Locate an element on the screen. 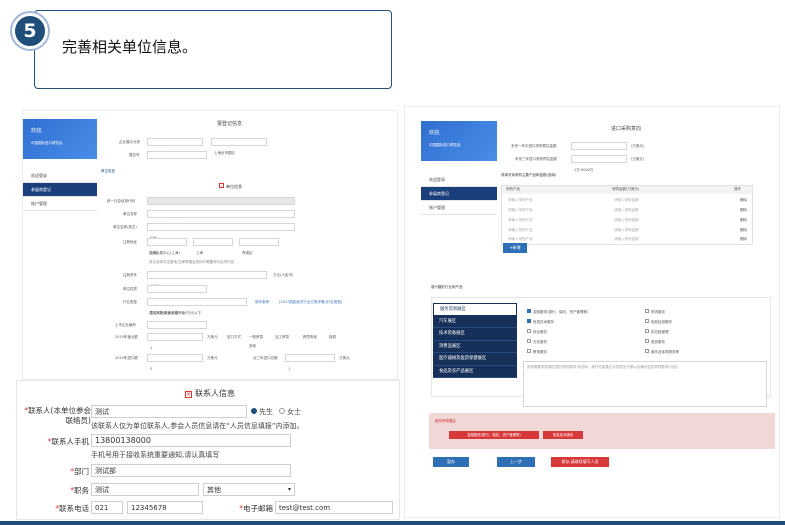  listed-input is located at coordinates (177, 325).